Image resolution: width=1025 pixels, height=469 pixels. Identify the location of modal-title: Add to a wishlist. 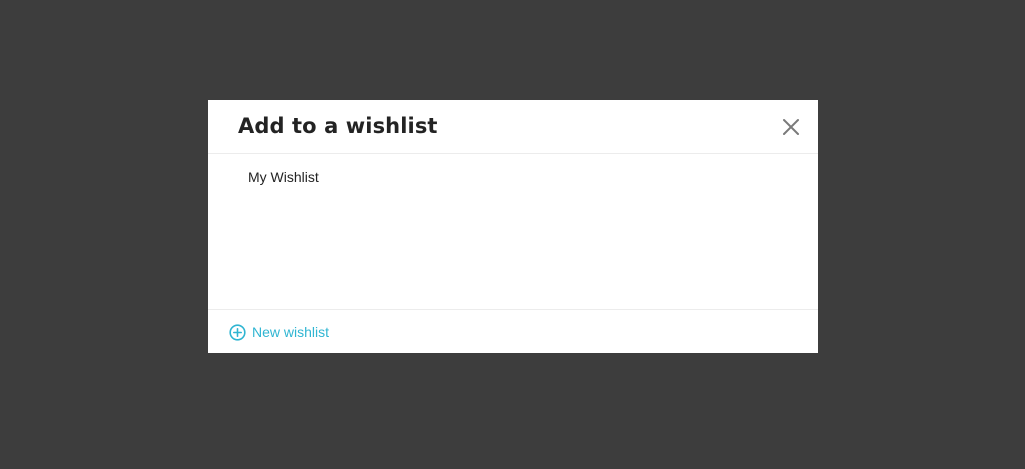
(338, 126).